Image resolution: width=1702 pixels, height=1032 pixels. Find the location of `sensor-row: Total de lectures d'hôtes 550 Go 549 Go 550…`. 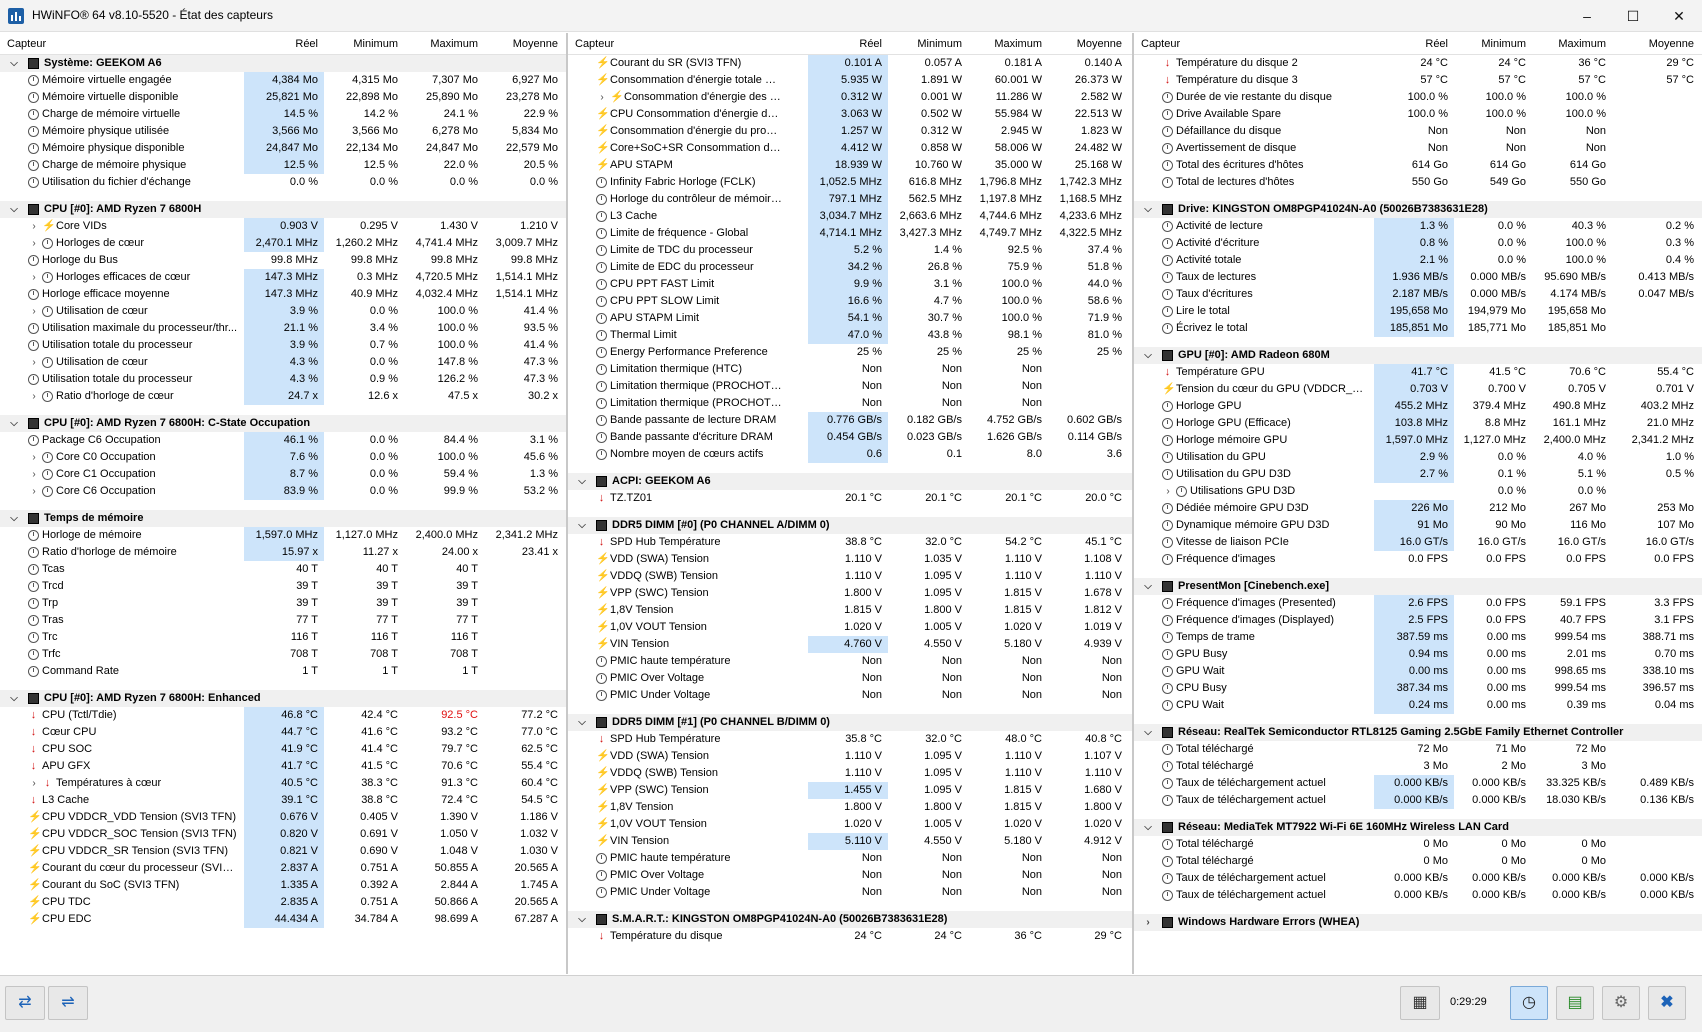

sensor-row: Total de lectures d'hôtes 550 Go 549 Go 550… is located at coordinates (1418, 182).